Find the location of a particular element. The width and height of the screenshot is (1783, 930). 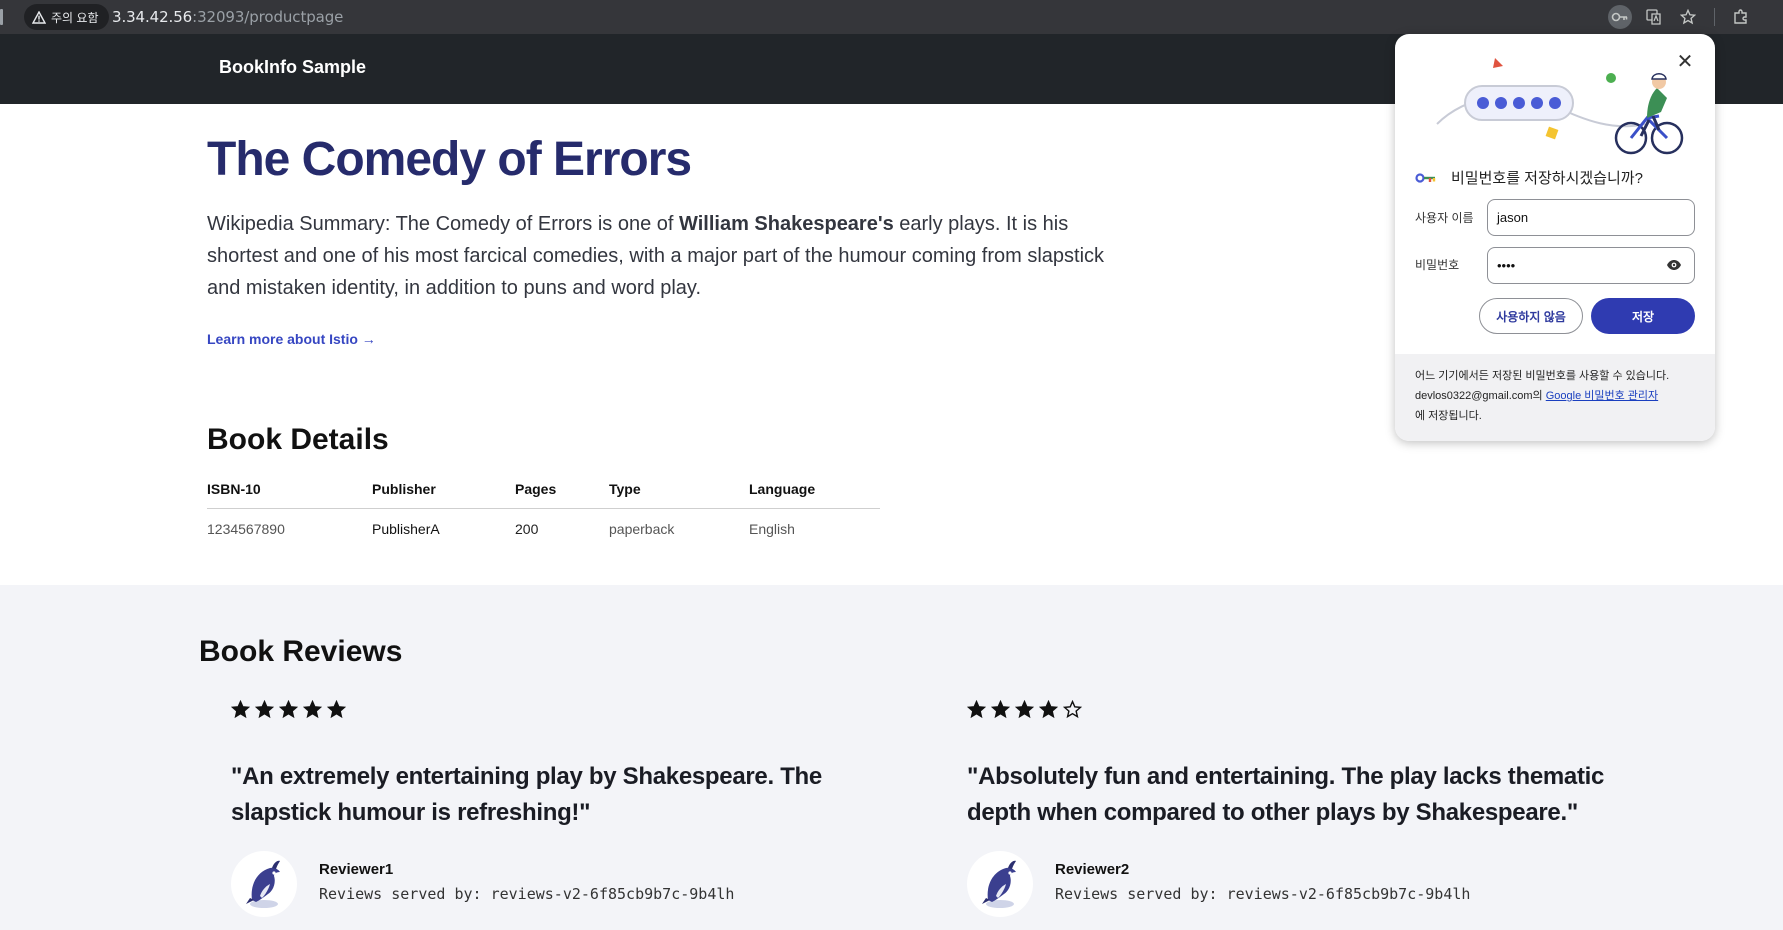

tab-edge is located at coordinates (1, 17).